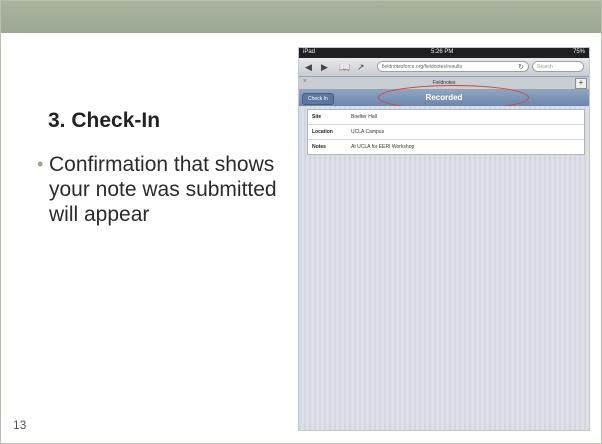 Image resolution: width=602 pixels, height=444 pixels. I want to click on back-arrow-icon: ◀, so click(308, 67).